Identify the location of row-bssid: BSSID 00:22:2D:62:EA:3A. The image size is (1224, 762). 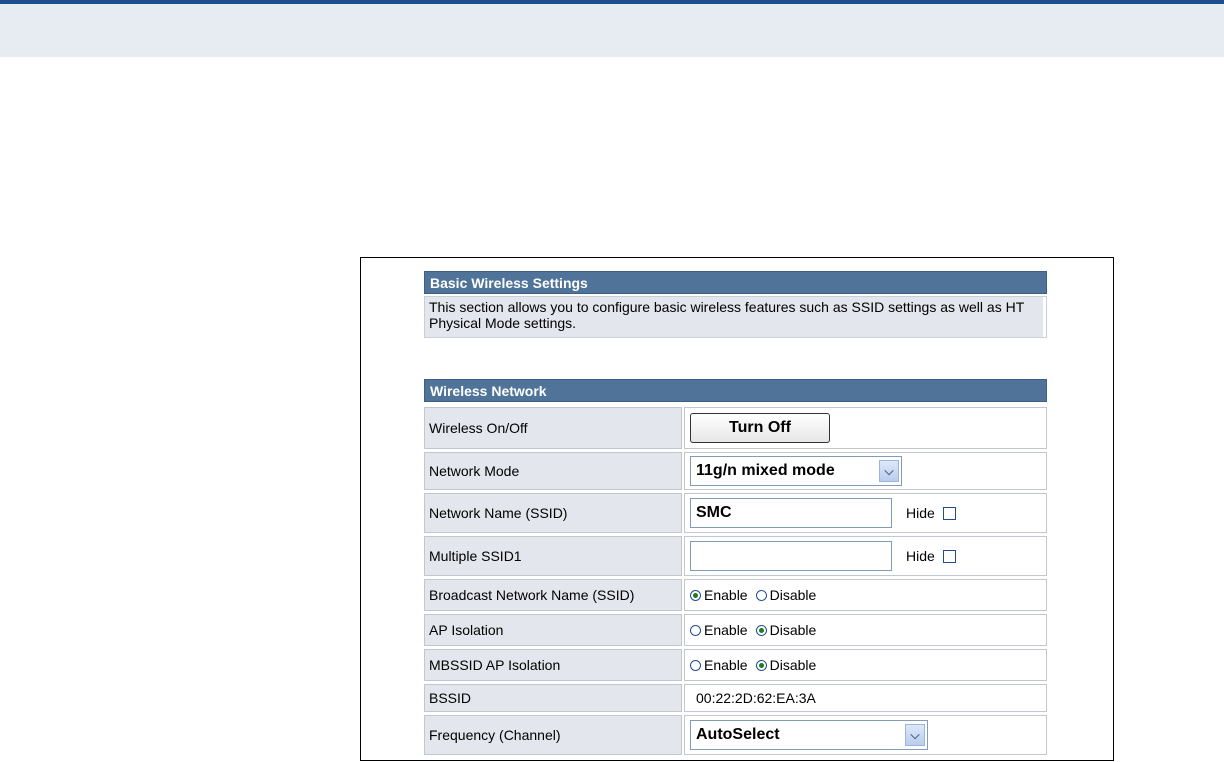
(735, 698).